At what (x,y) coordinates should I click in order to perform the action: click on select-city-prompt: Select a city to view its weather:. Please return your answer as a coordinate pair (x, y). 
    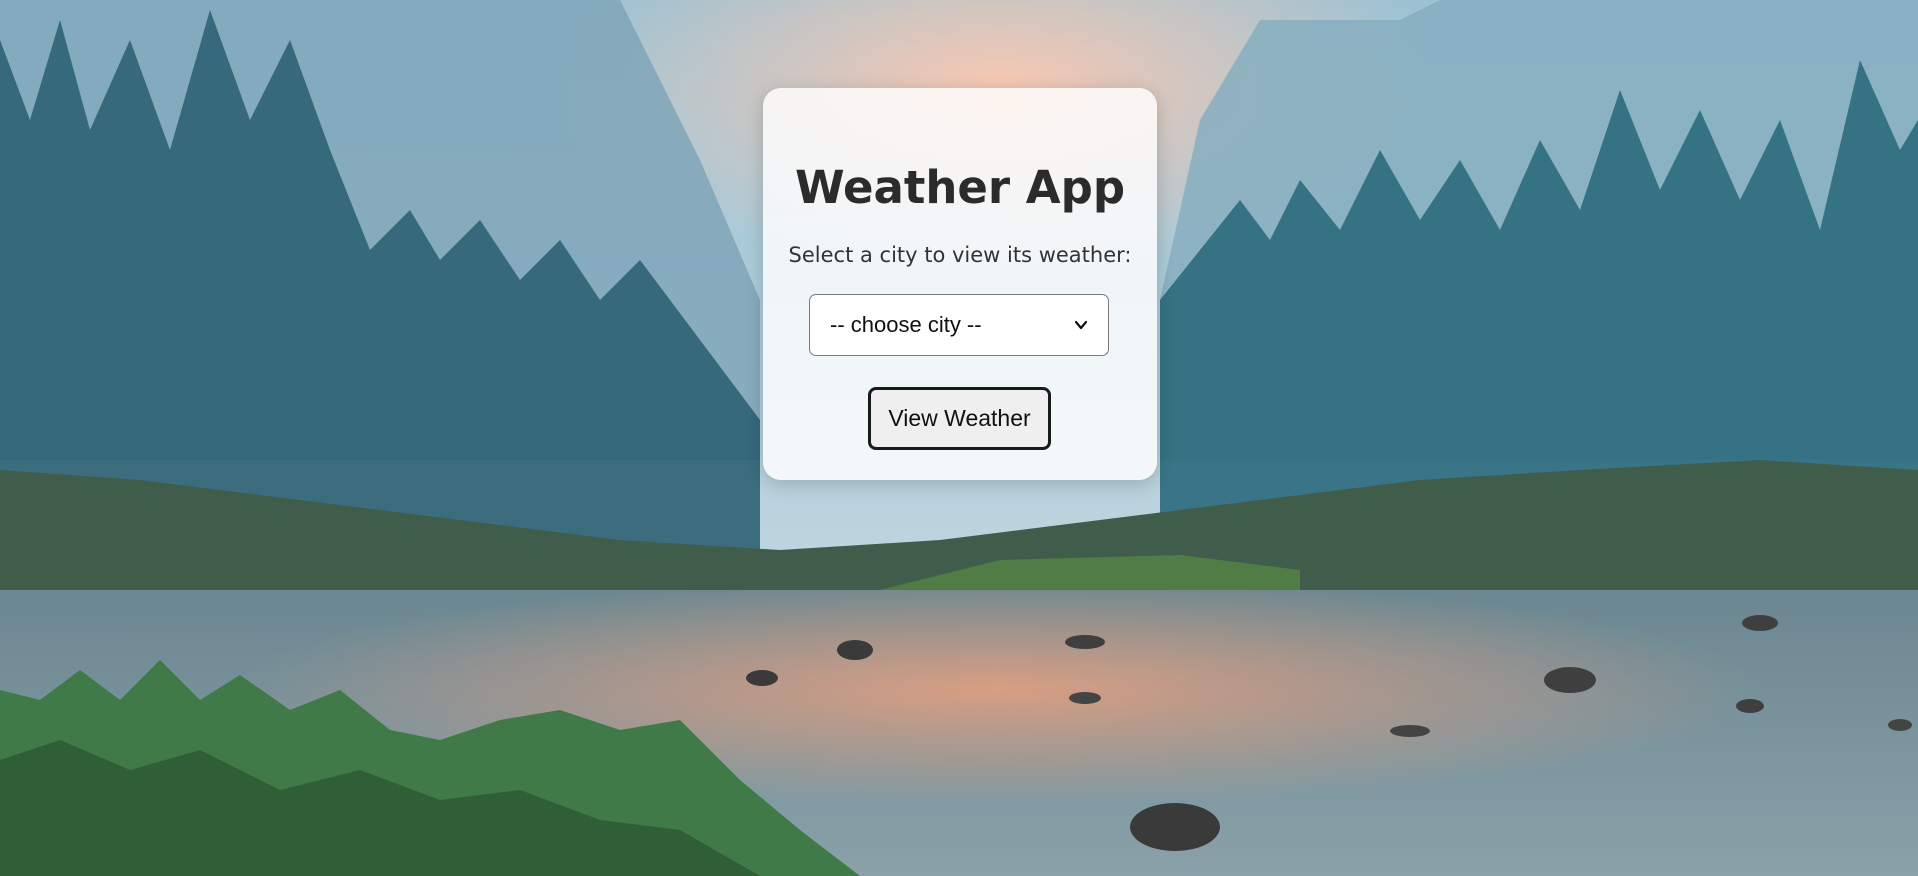
    Looking at the image, I should click on (960, 255).